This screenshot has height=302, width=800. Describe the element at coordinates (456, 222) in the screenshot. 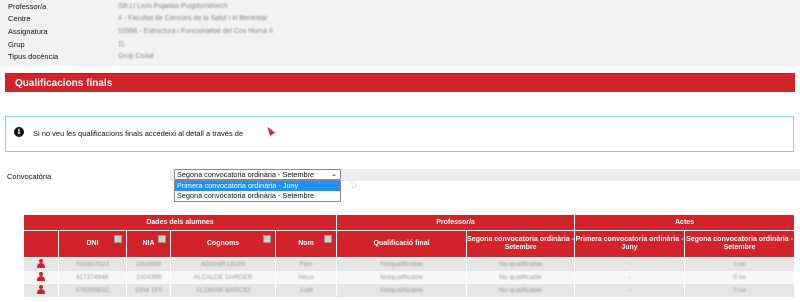

I see `group-header-professor: Professor/a` at that location.